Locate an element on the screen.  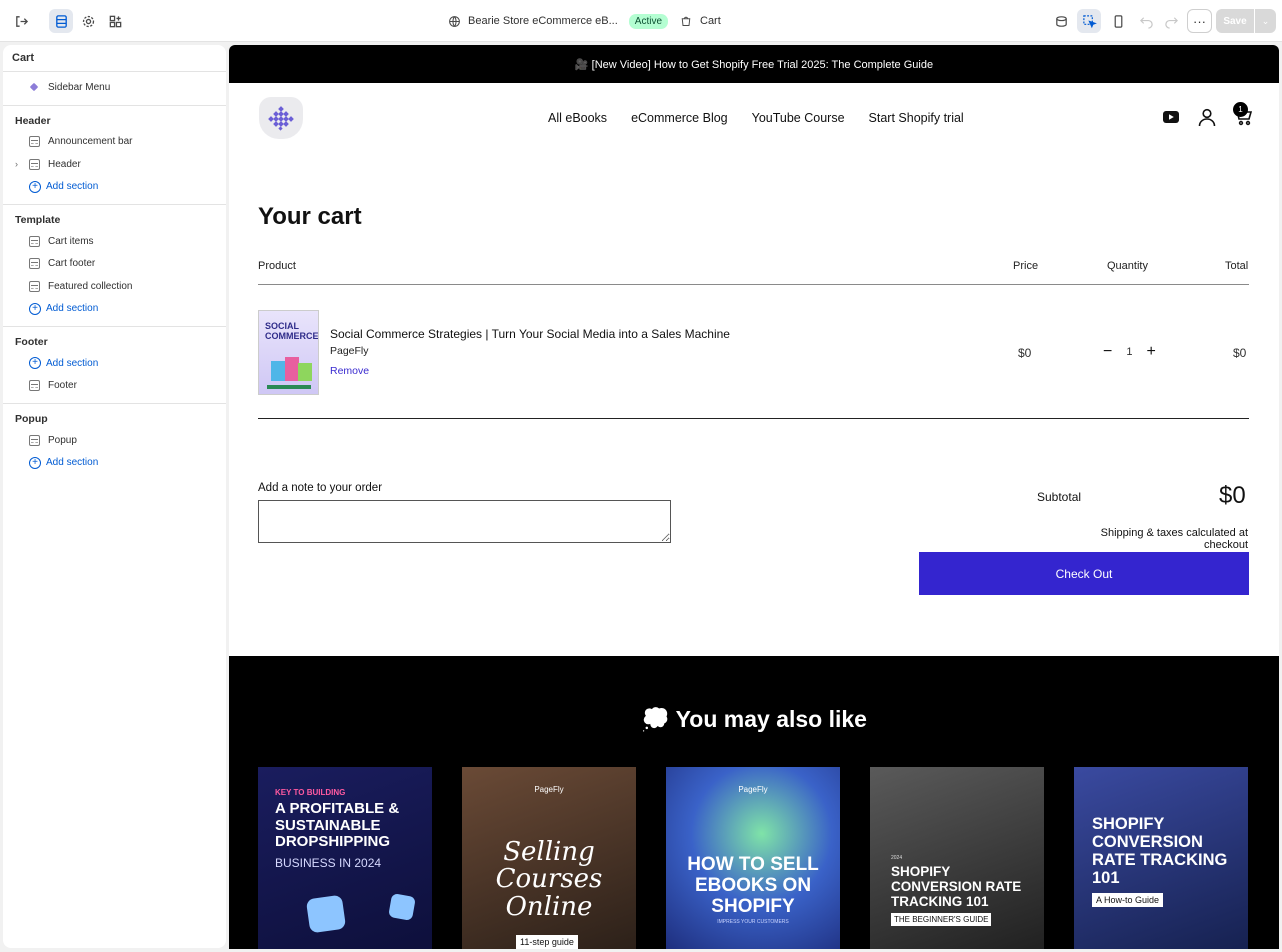
sidebar-item-cart-footer: Cart footer is located at coordinates (114, 264).